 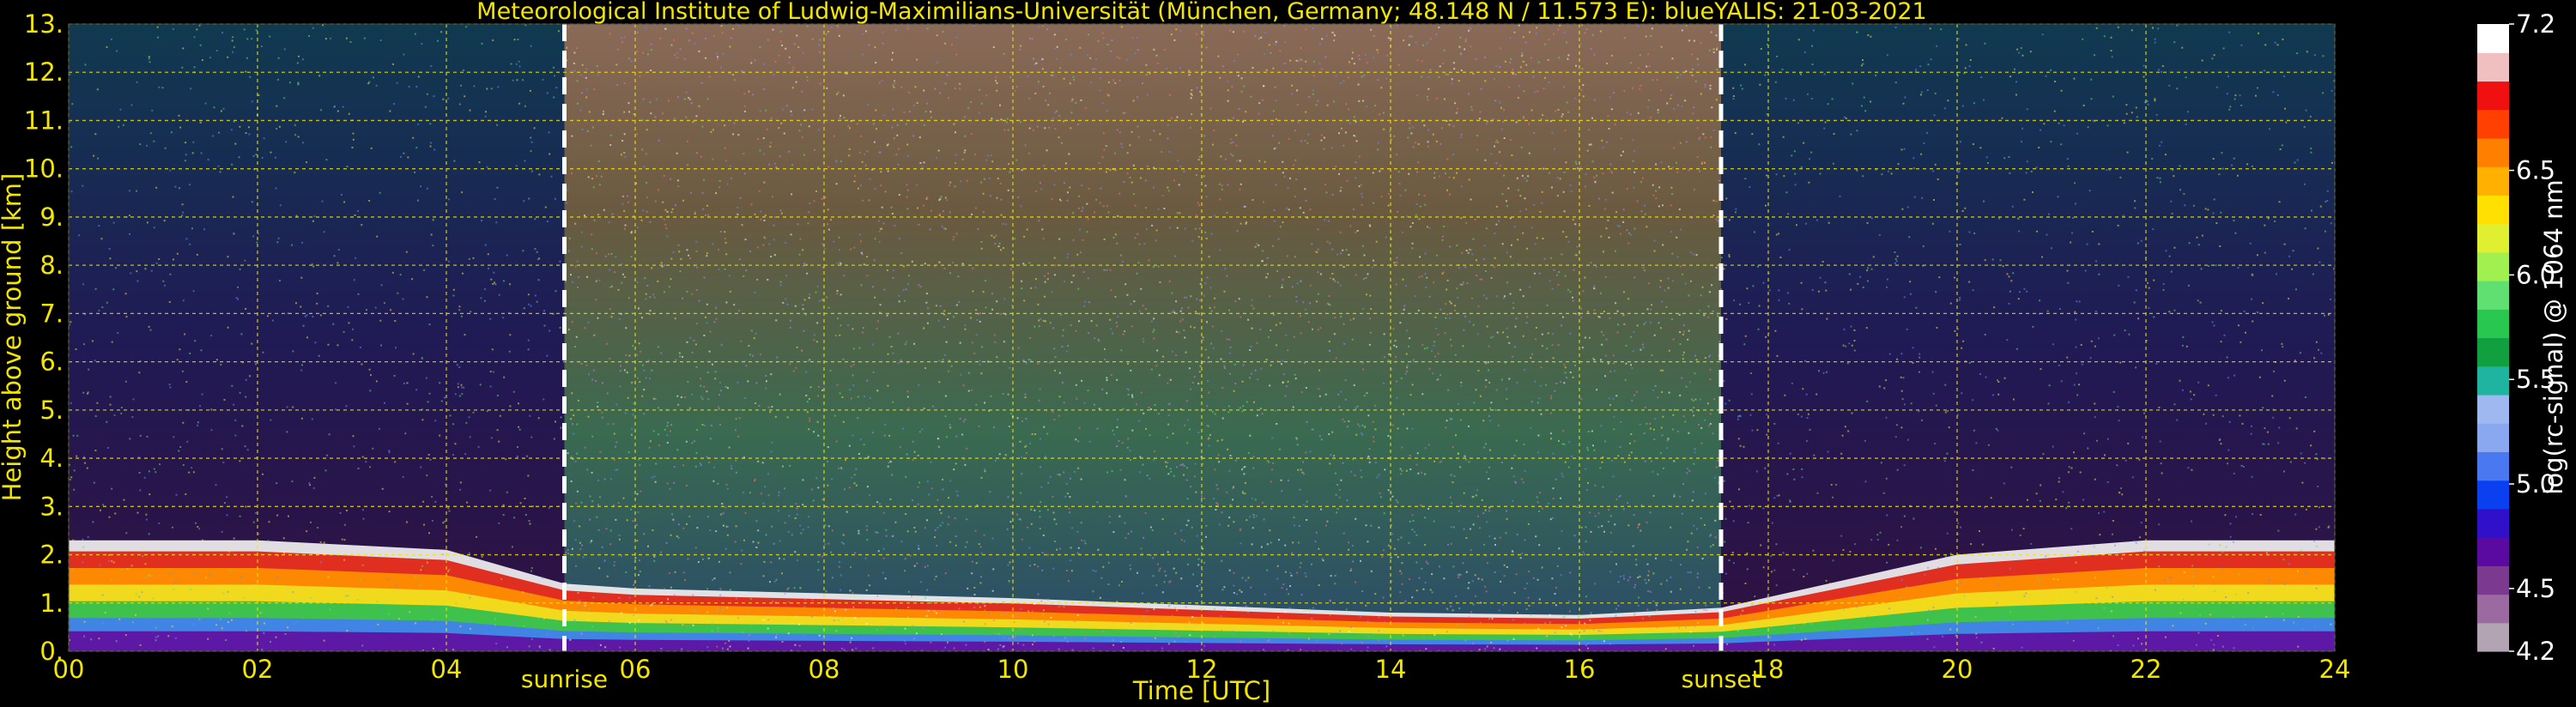 I want to click on y-tick-label: 3., so click(x=51, y=507).